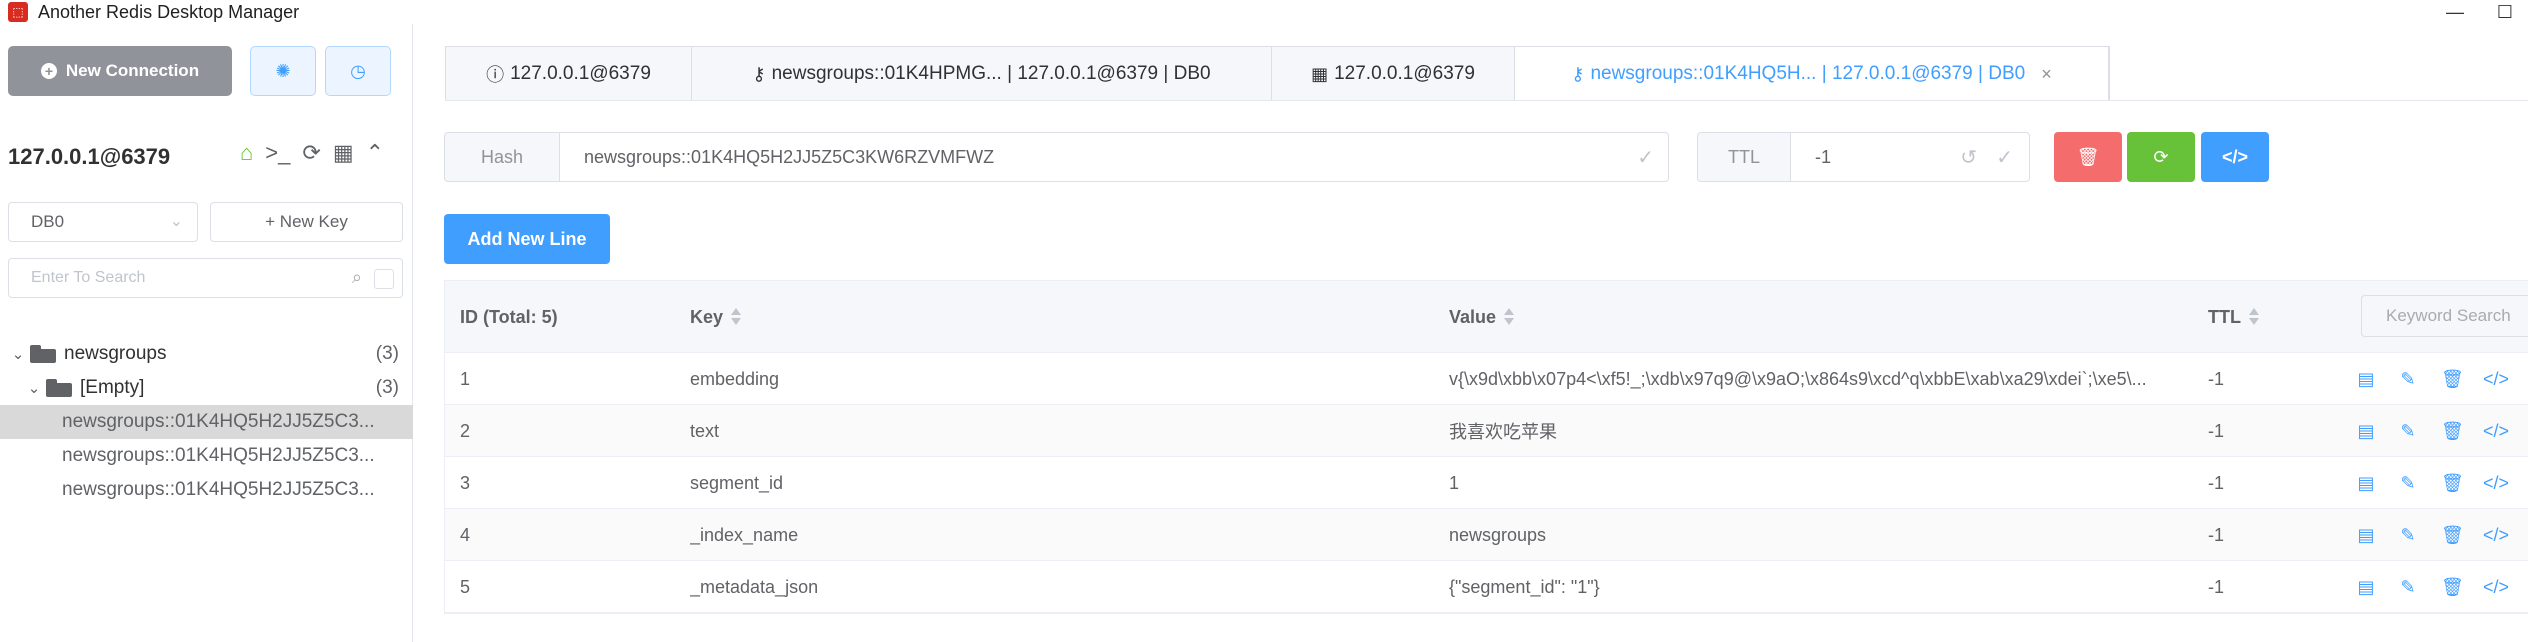 This screenshot has height=642, width=2528. Describe the element at coordinates (2444, 316) in the screenshot. I see `keyword-search-input: Keyword Search` at that location.